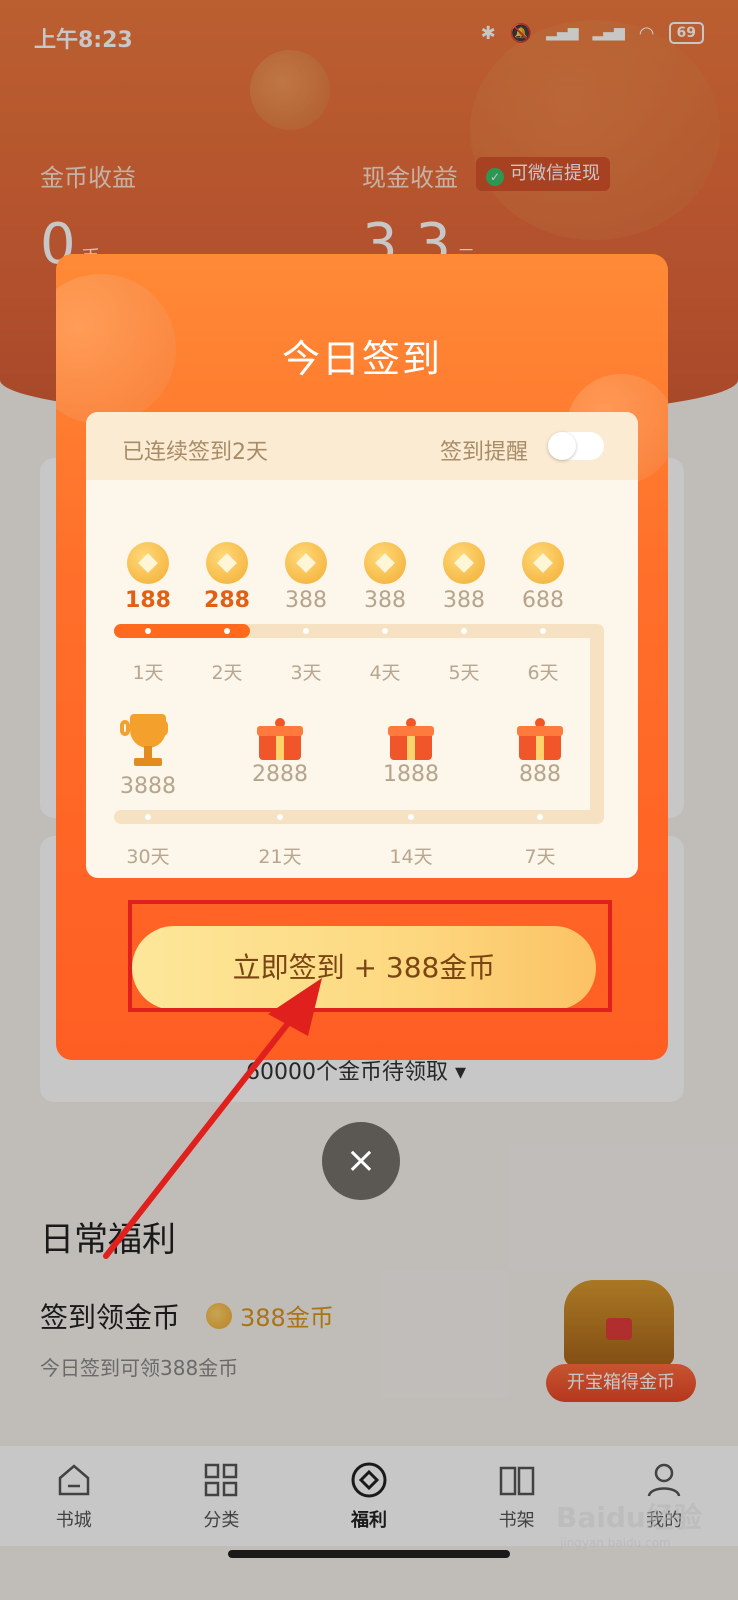 This screenshot has height=1600, width=738. What do you see at coordinates (543, 600) in the screenshot?
I see `day-reward: 688` at bounding box center [543, 600].